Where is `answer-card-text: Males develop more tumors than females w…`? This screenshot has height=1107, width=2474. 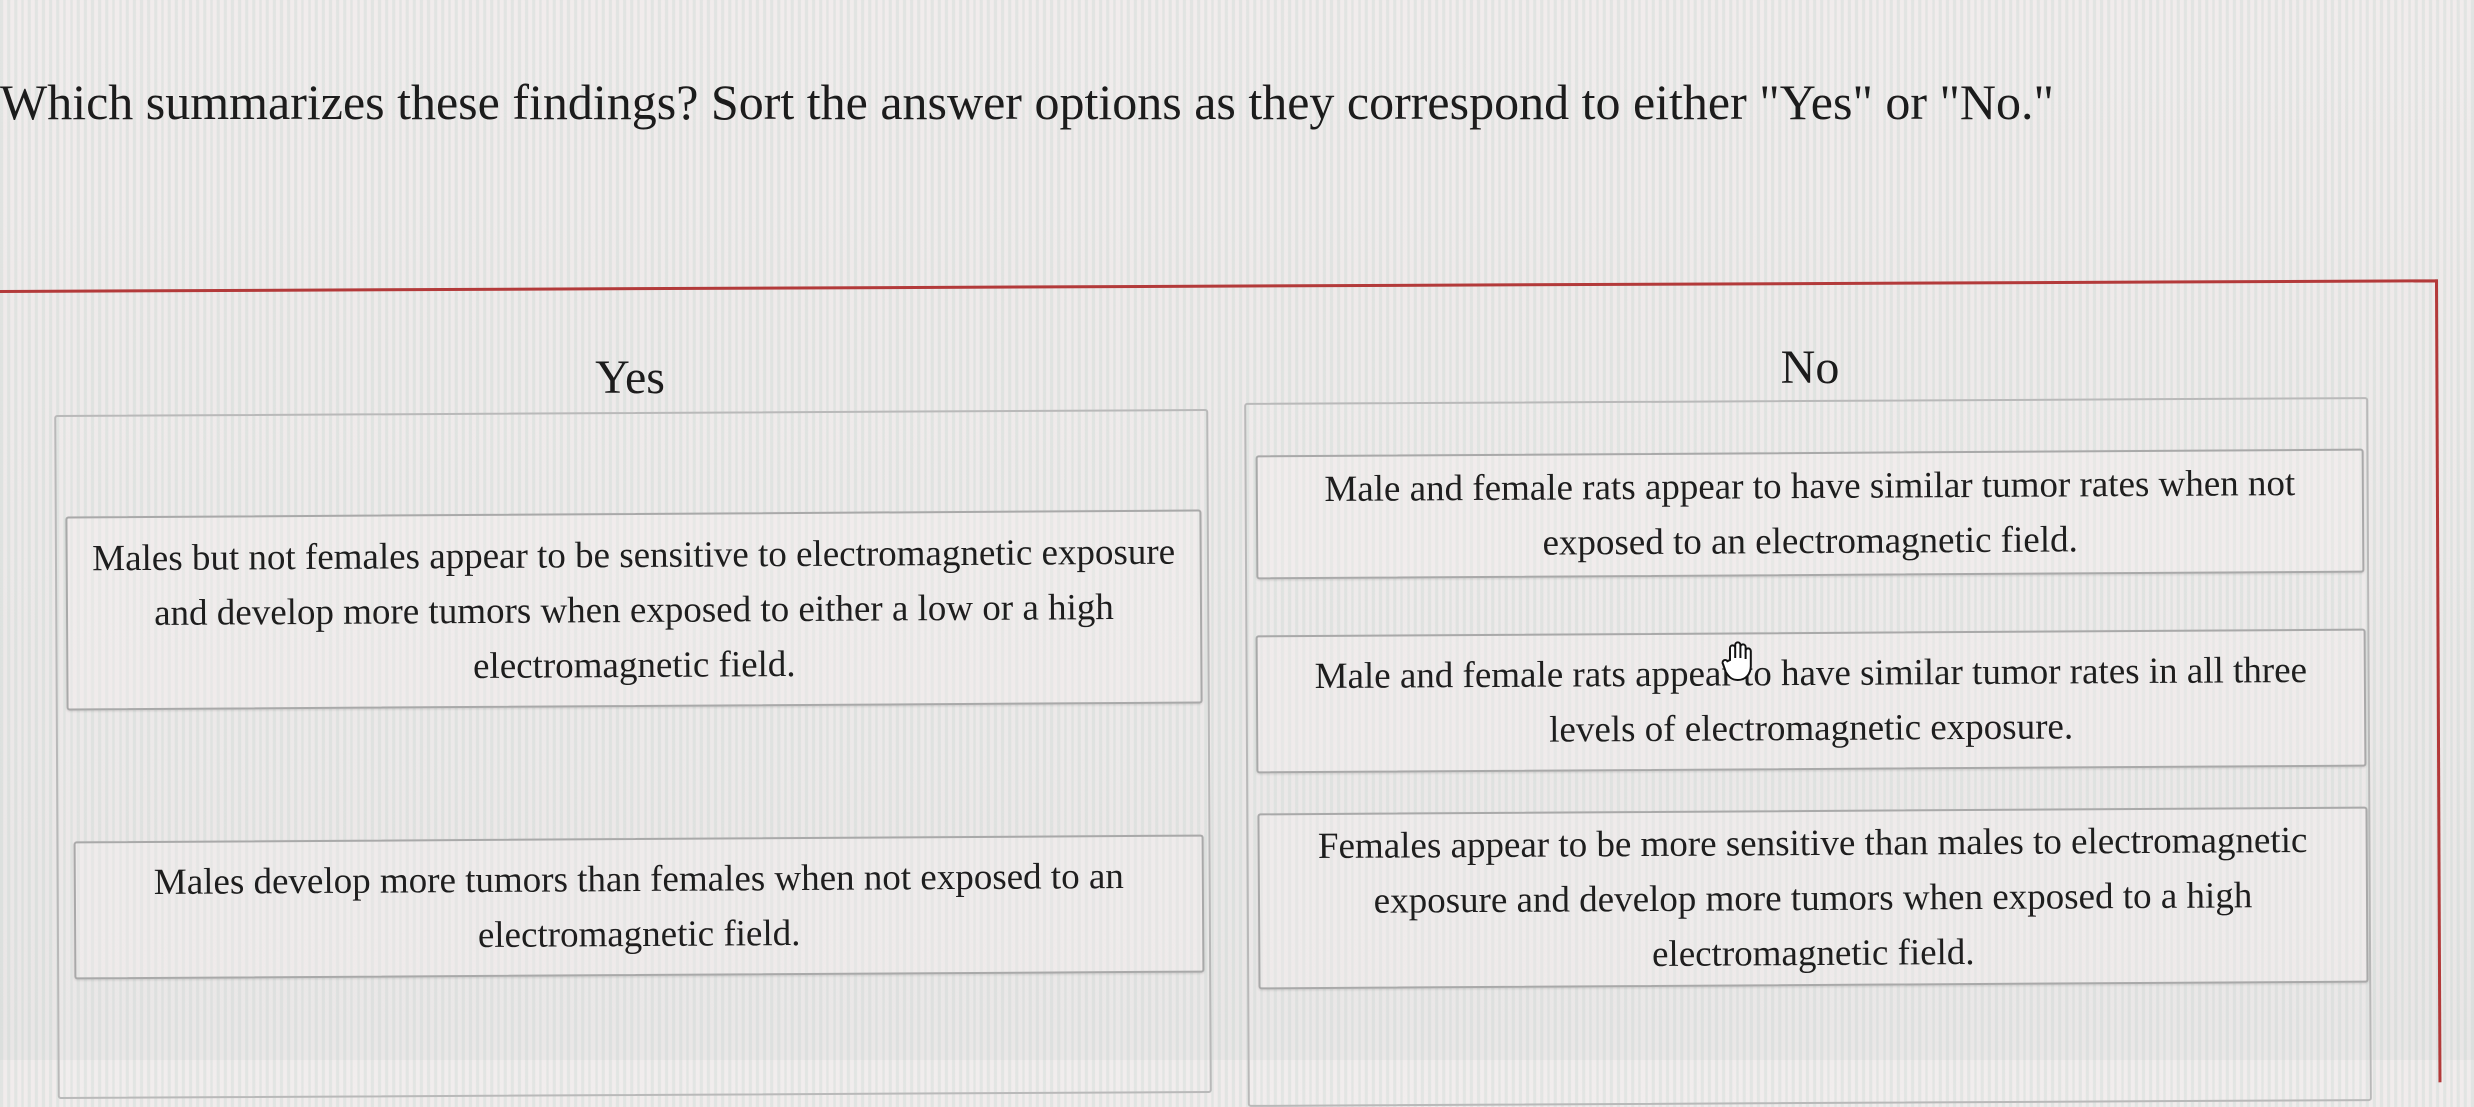
answer-card-text: Males develop more tumors than females w… is located at coordinates (638, 906).